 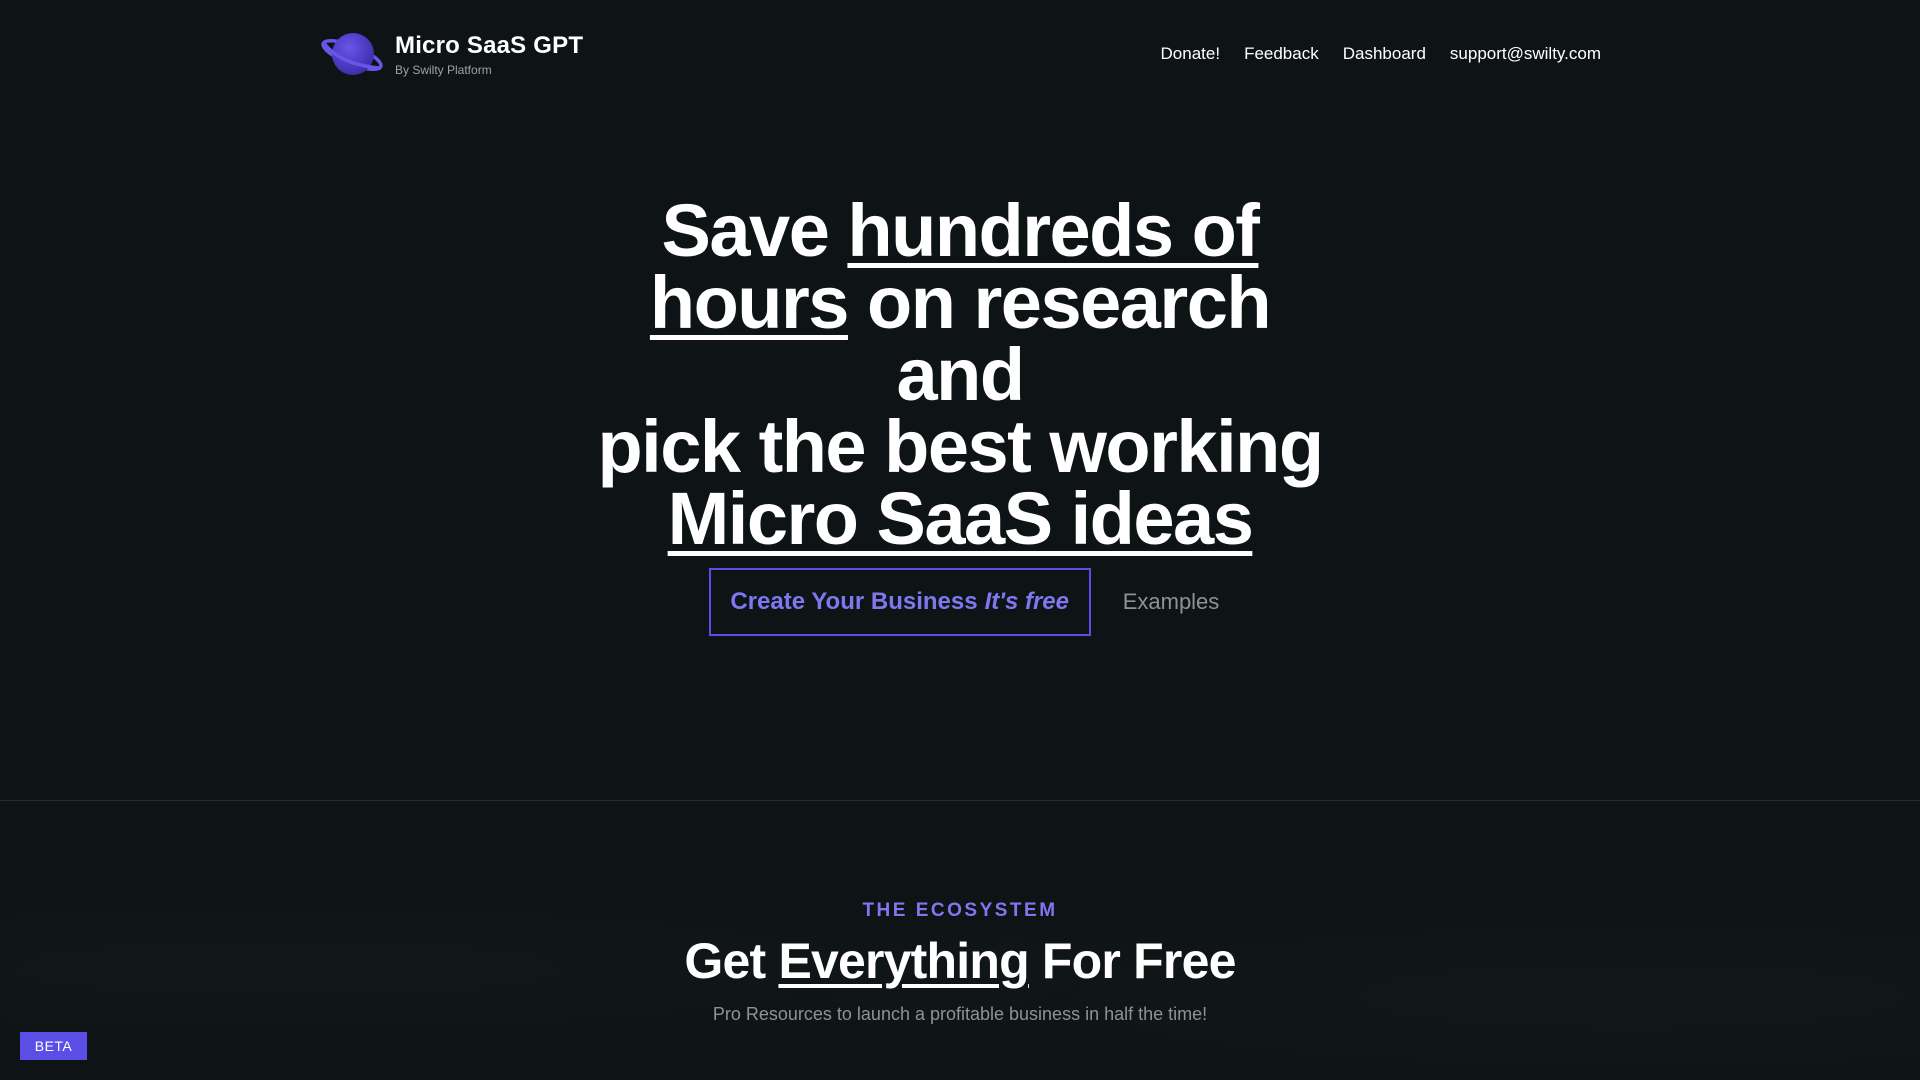 I want to click on create-business-button: Create Your Business It's free, so click(x=899, y=602).